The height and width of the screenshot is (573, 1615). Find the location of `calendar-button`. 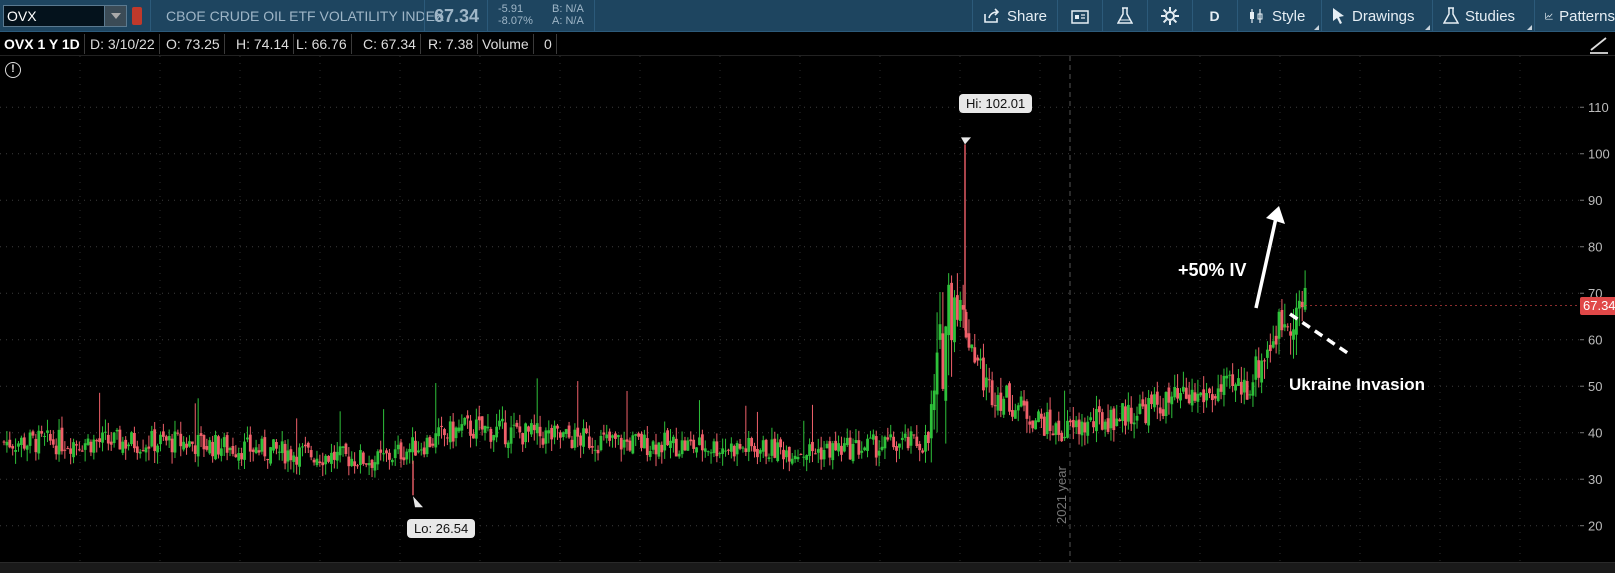

calendar-button is located at coordinates (1079, 16).